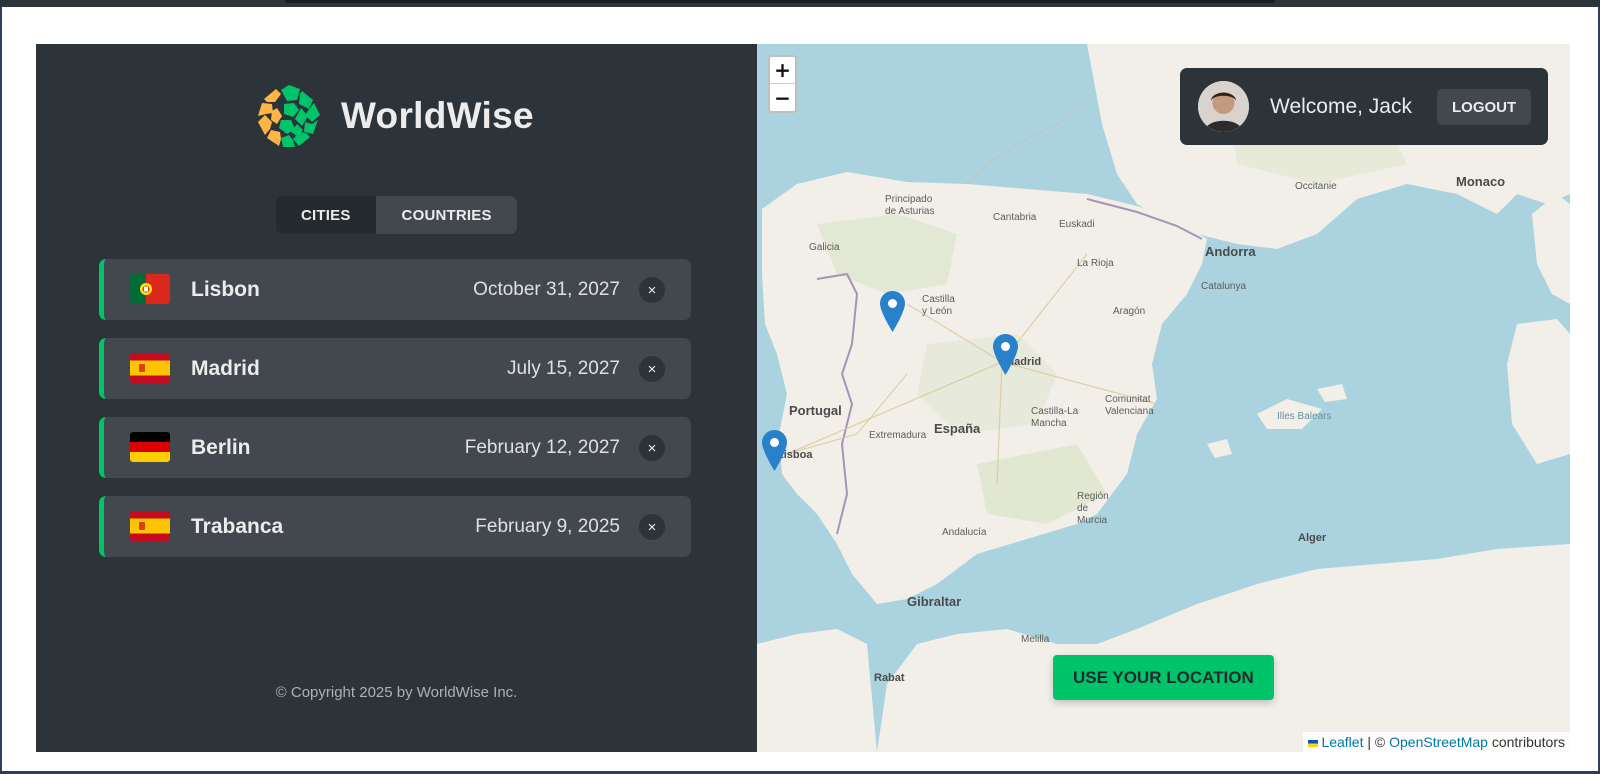 Image resolution: width=1600 pixels, height=774 pixels. I want to click on nav-tabs: CITIES COUNTRIES, so click(396, 215).